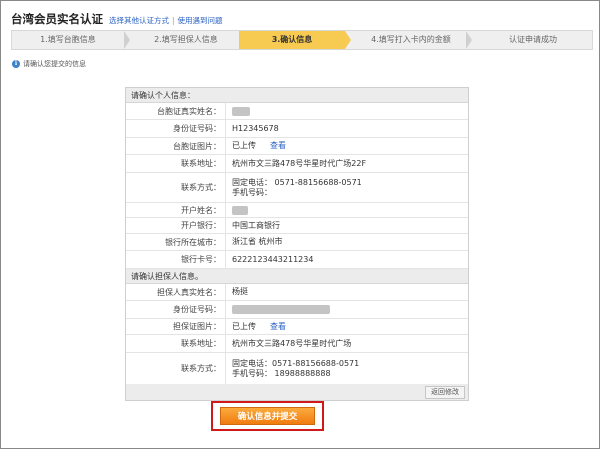  I want to click on value-guarantor-name: 杨挺, so click(240, 291).